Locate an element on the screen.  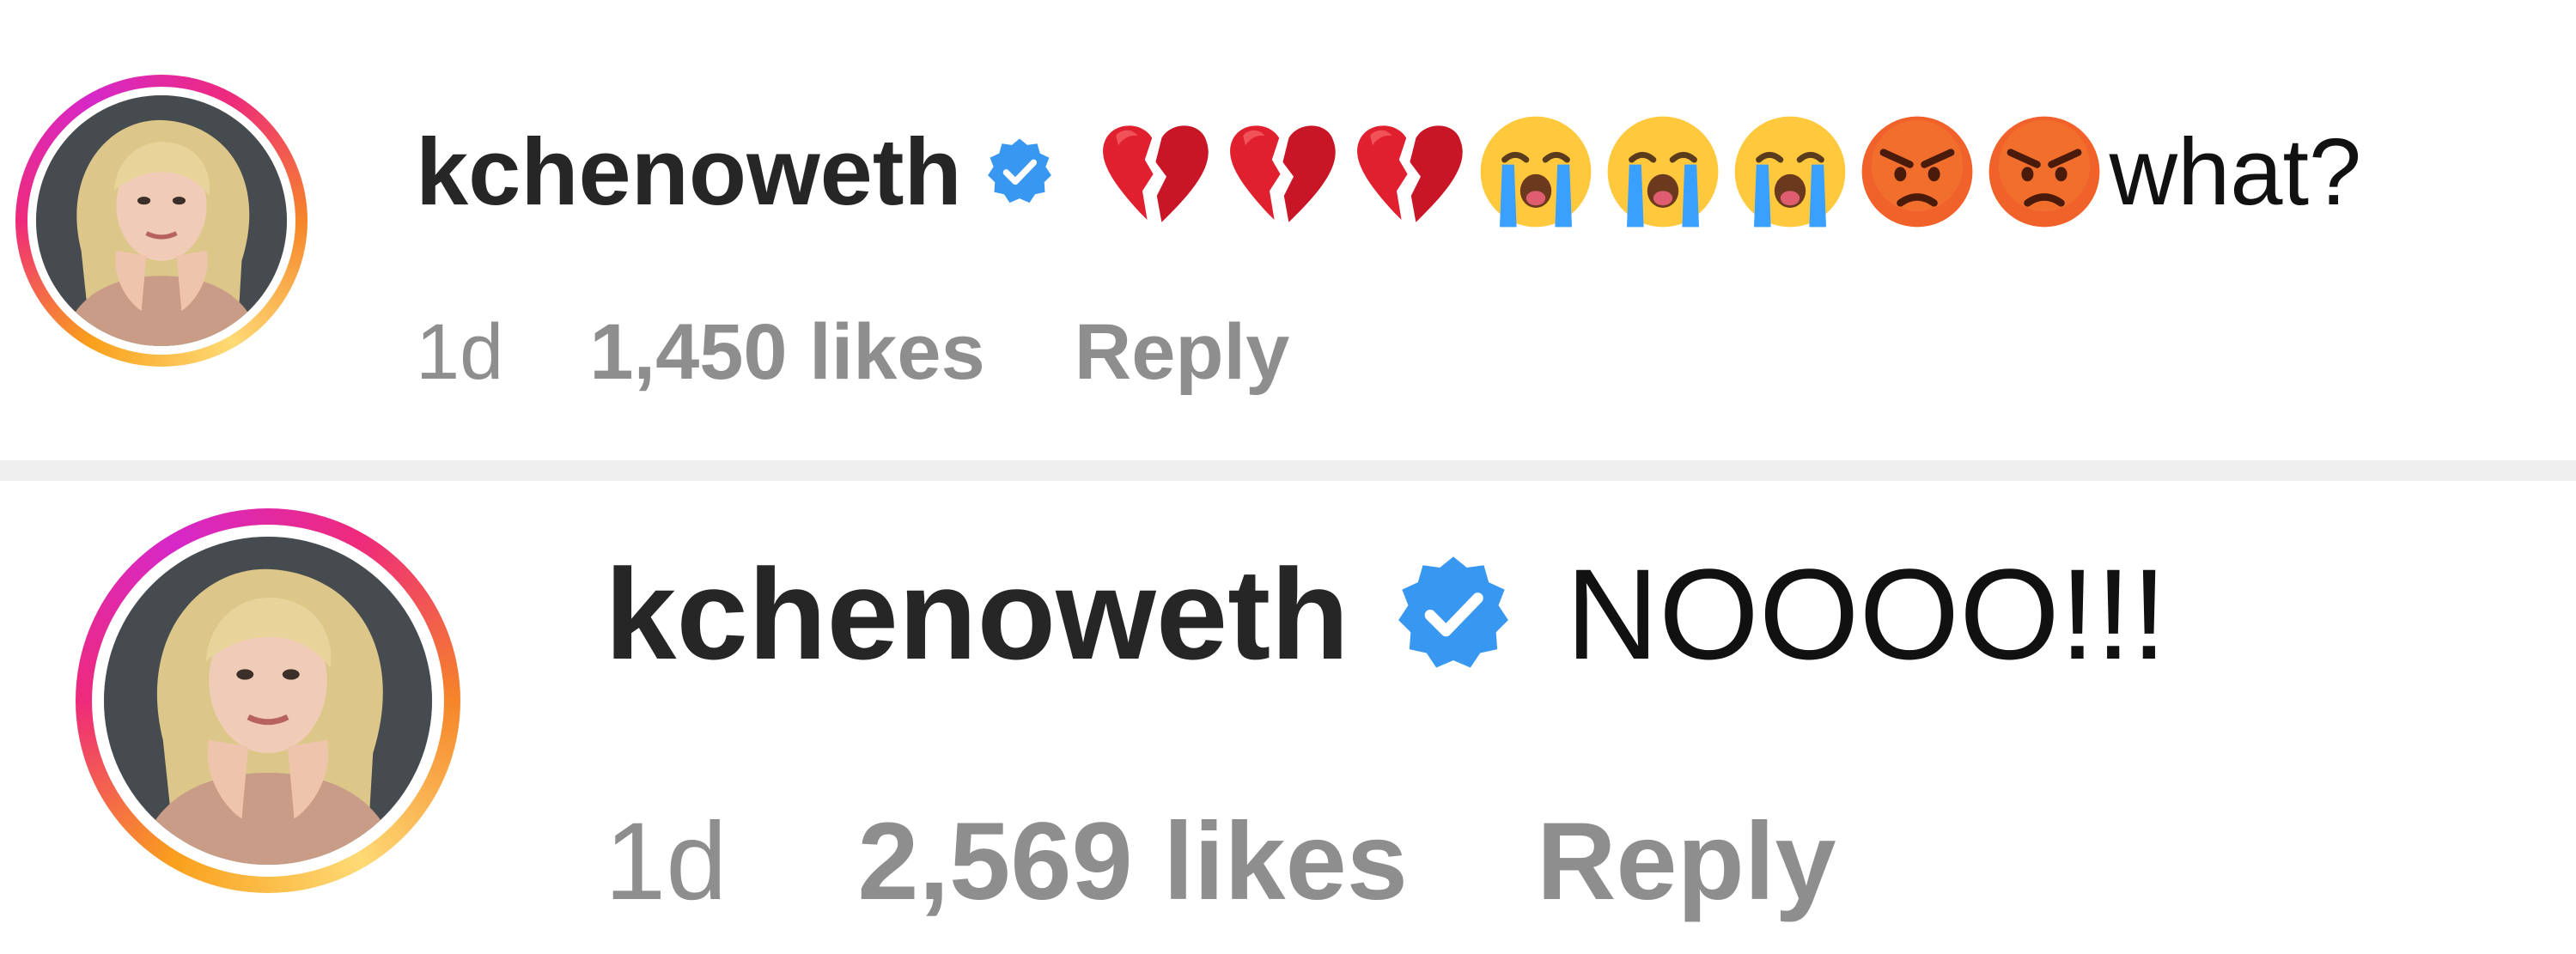
comment-line: kchenoweth NOOOO!!! is located at coordinates (1386, 614).